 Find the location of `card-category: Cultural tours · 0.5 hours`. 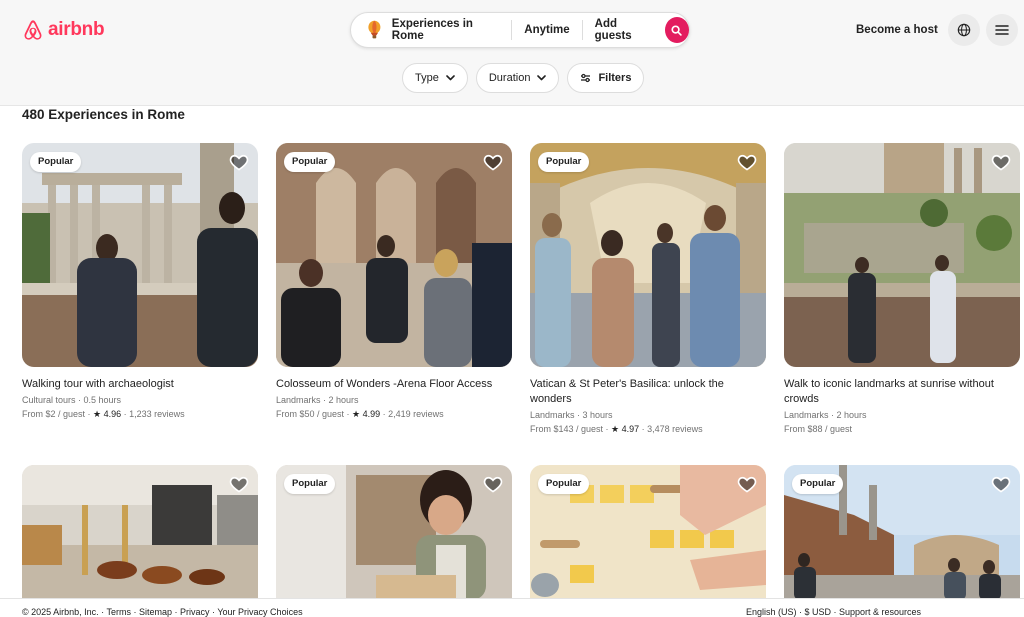

card-category: Cultural tours · 0.5 hours is located at coordinates (72, 400).